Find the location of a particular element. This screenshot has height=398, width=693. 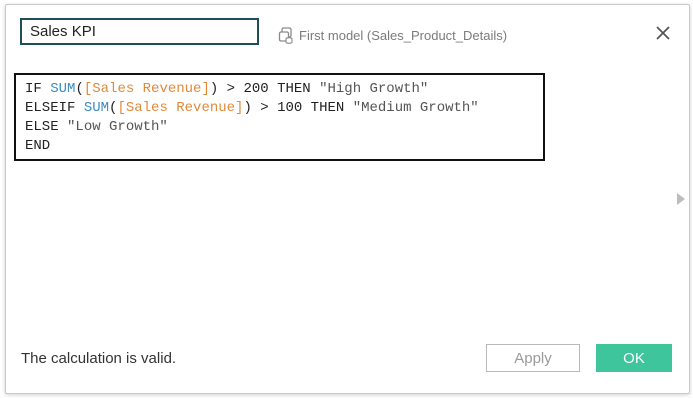

formula-token: ELSE is located at coordinates (46, 127).